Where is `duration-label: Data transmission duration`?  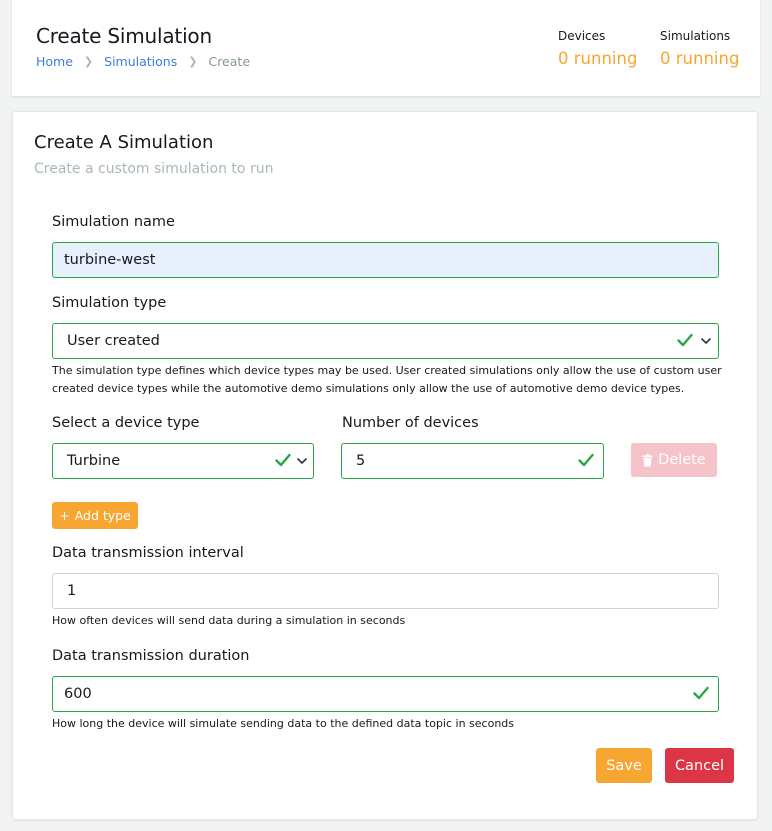 duration-label: Data transmission duration is located at coordinates (151, 656).